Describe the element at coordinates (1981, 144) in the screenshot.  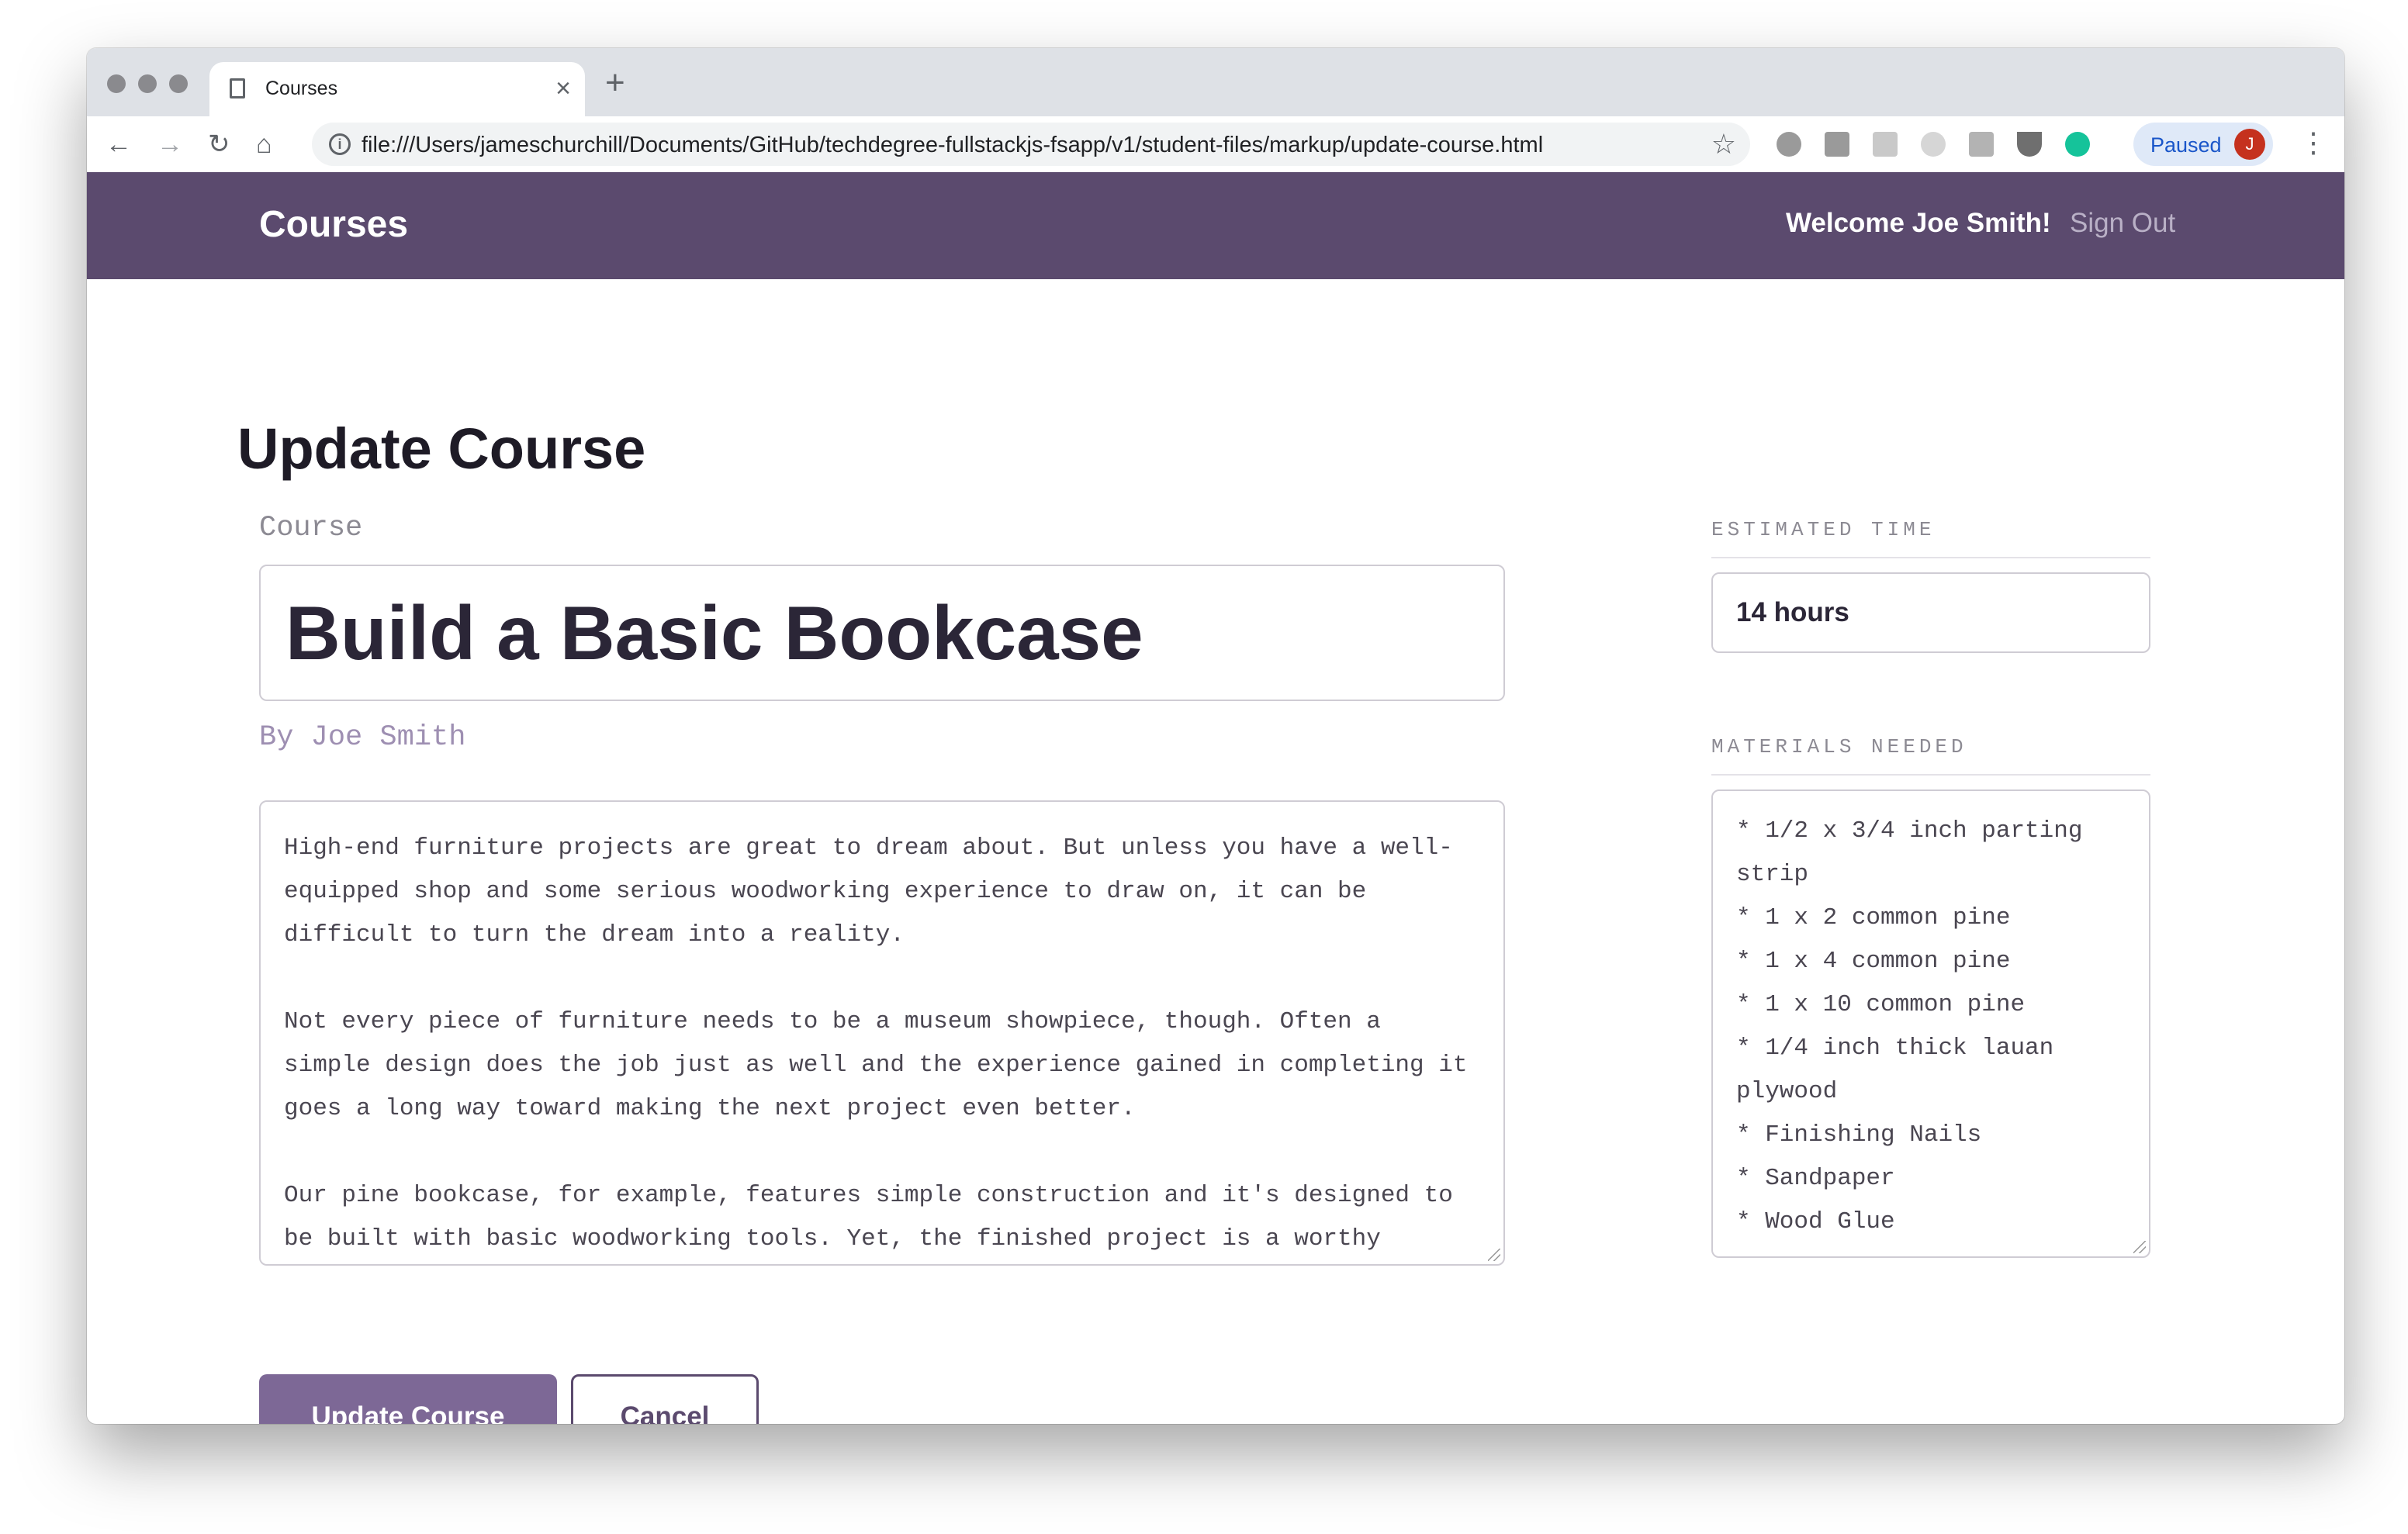
I see `extension-image-icon` at that location.